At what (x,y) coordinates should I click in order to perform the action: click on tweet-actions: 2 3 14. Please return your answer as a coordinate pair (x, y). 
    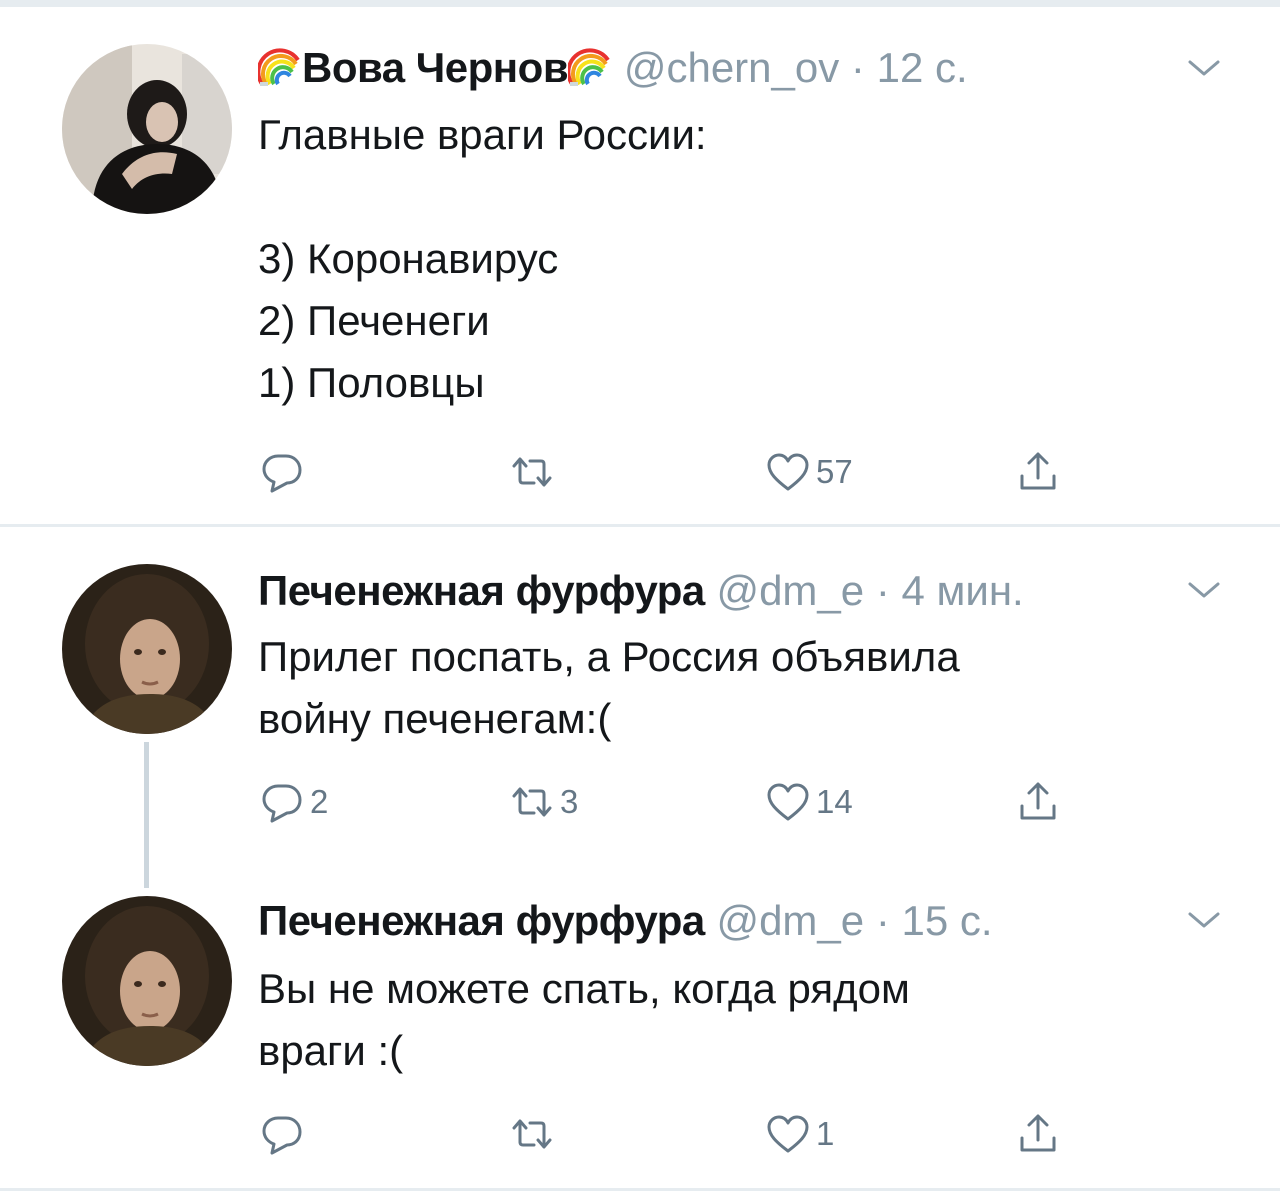
    Looking at the image, I should click on (708, 802).